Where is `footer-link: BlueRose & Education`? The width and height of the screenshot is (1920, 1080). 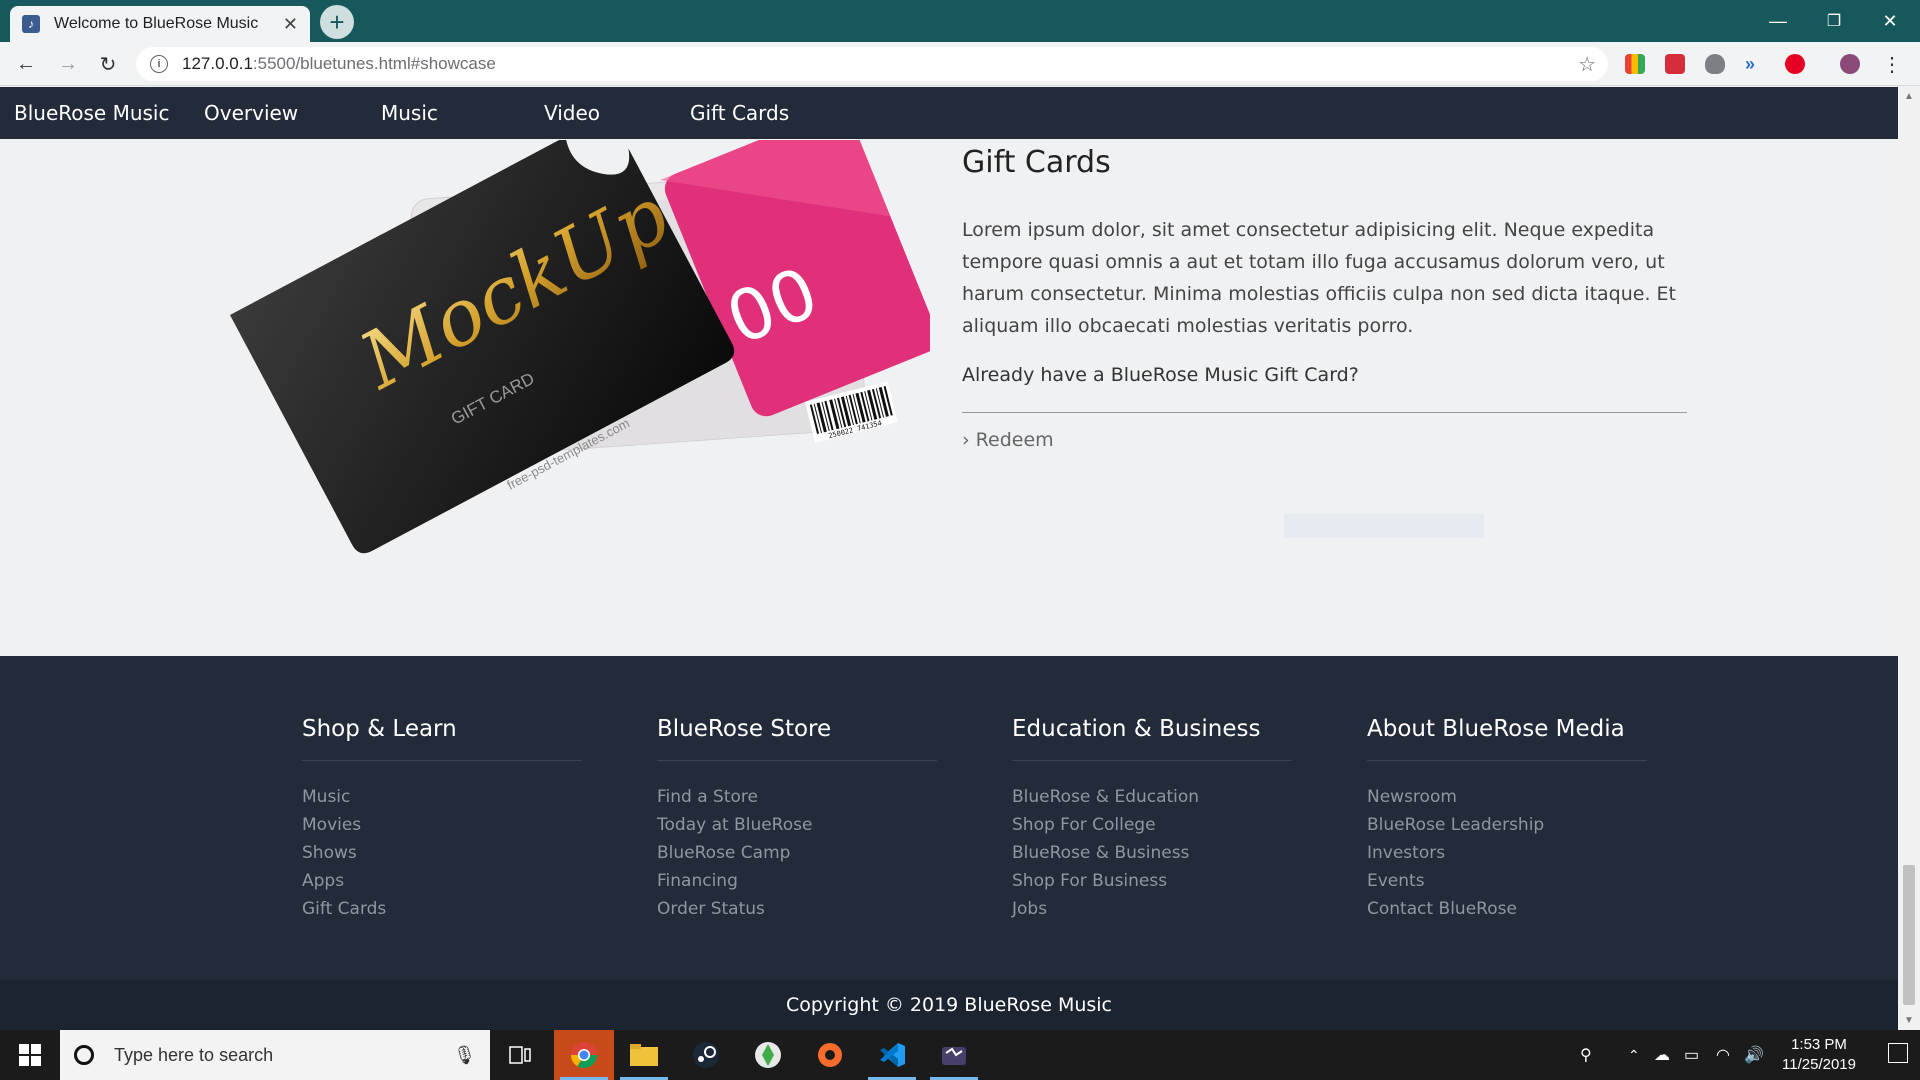 footer-link: BlueRose & Education is located at coordinates (1152, 797).